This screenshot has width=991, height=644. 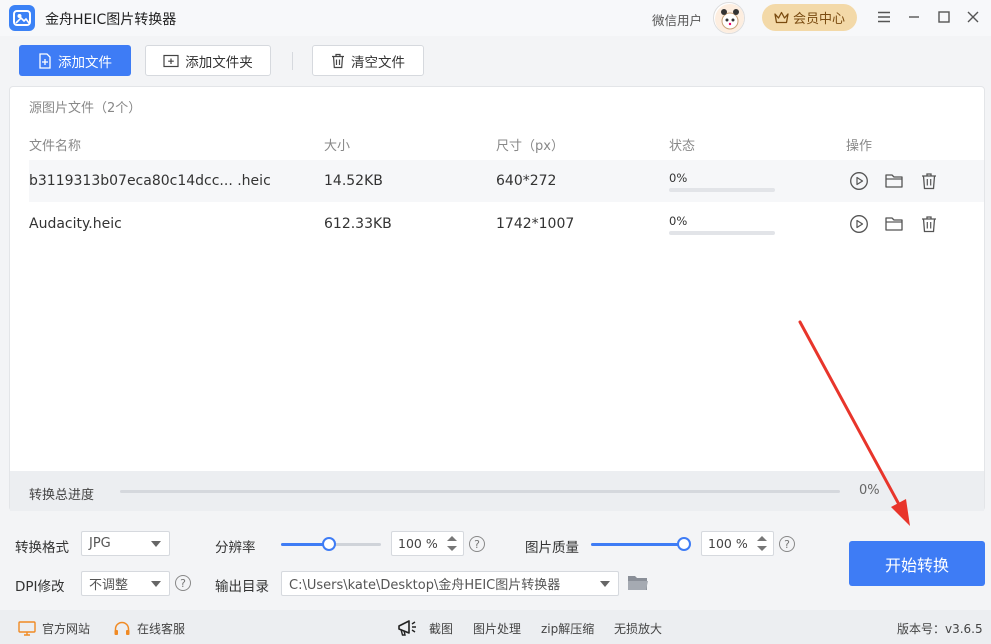 I want to click on format-select: JPG, so click(x=125, y=543).